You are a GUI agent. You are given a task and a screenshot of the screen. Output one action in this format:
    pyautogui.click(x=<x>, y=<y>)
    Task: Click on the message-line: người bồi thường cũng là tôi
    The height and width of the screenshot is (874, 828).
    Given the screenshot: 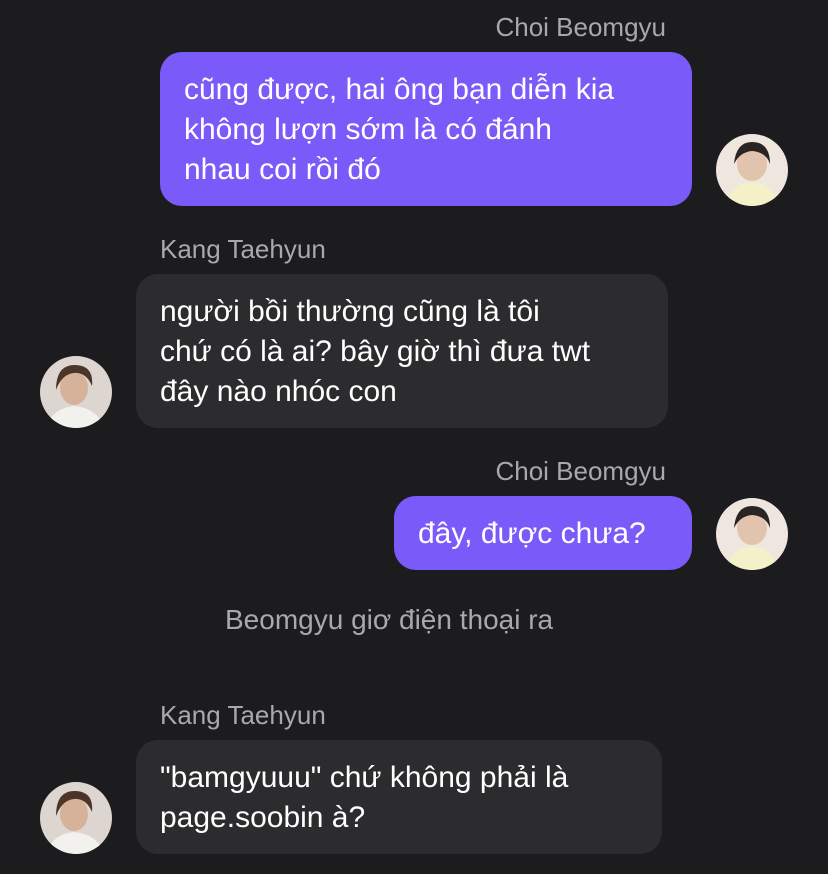 What is the action you would take?
    pyautogui.click(x=350, y=311)
    